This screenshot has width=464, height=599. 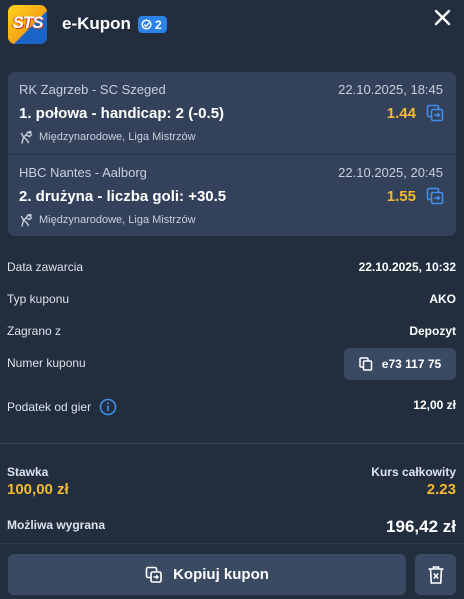 I want to click on tax-label: Podatek od gier, so click(x=62, y=407).